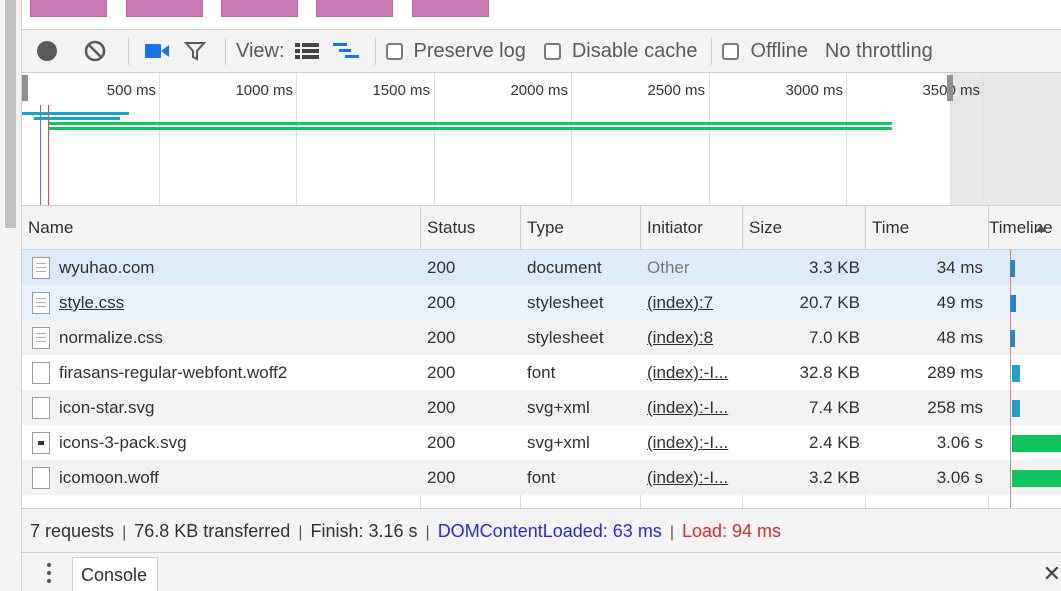 This screenshot has height=591, width=1061. Describe the element at coordinates (552, 51) in the screenshot. I see `disable-cache-checkbox` at that location.